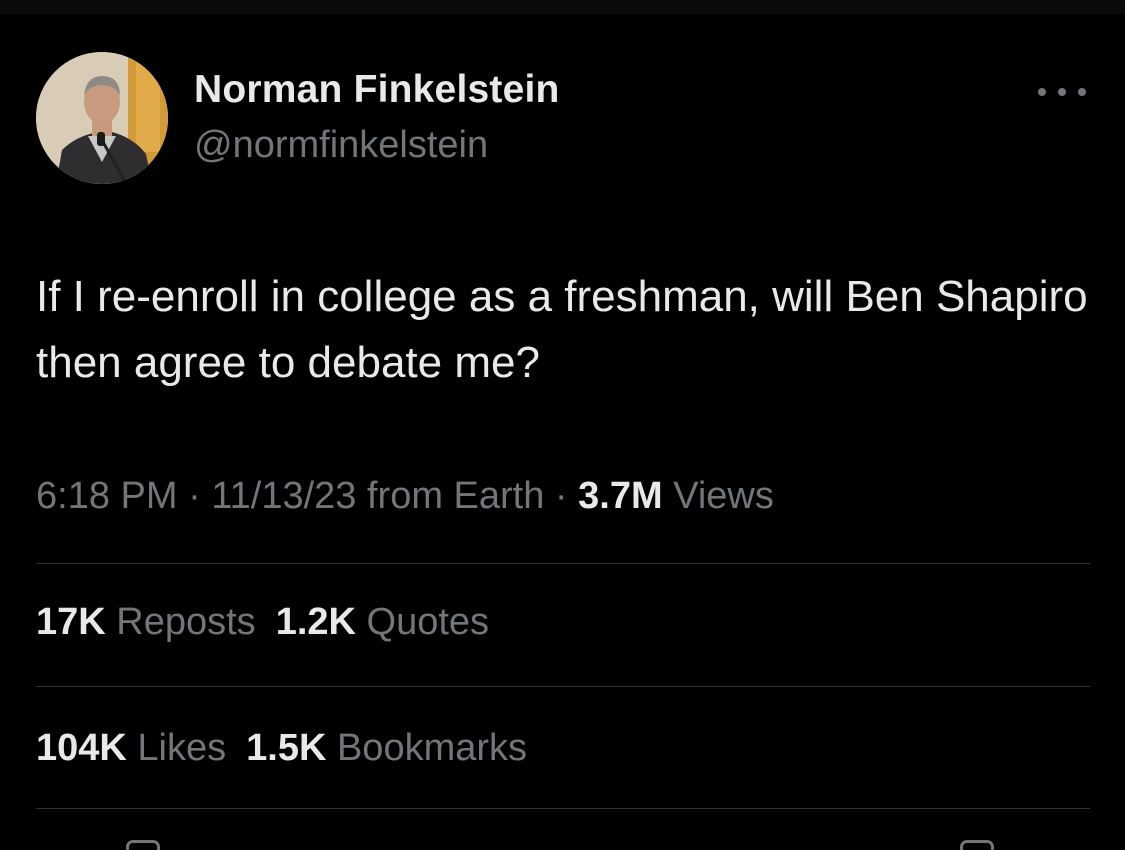  What do you see at coordinates (81, 748) in the screenshot?
I see `likes-count: 104K` at bounding box center [81, 748].